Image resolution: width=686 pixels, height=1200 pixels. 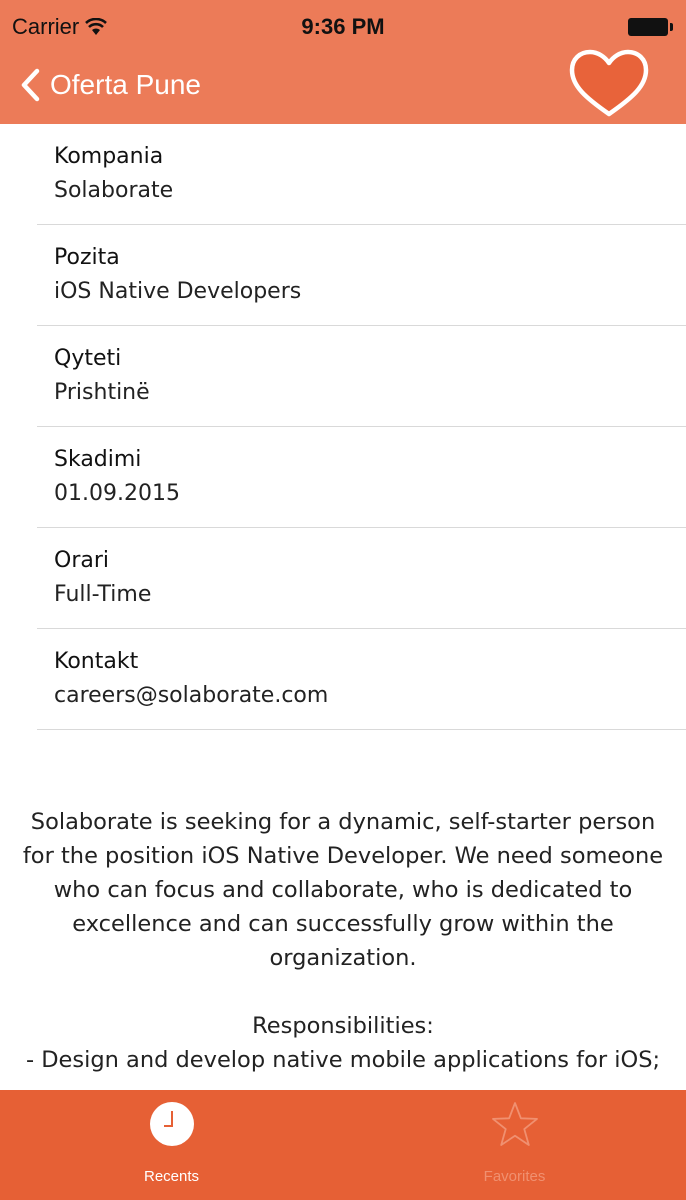 I want to click on detail-label: Skadimi, so click(x=98, y=459).